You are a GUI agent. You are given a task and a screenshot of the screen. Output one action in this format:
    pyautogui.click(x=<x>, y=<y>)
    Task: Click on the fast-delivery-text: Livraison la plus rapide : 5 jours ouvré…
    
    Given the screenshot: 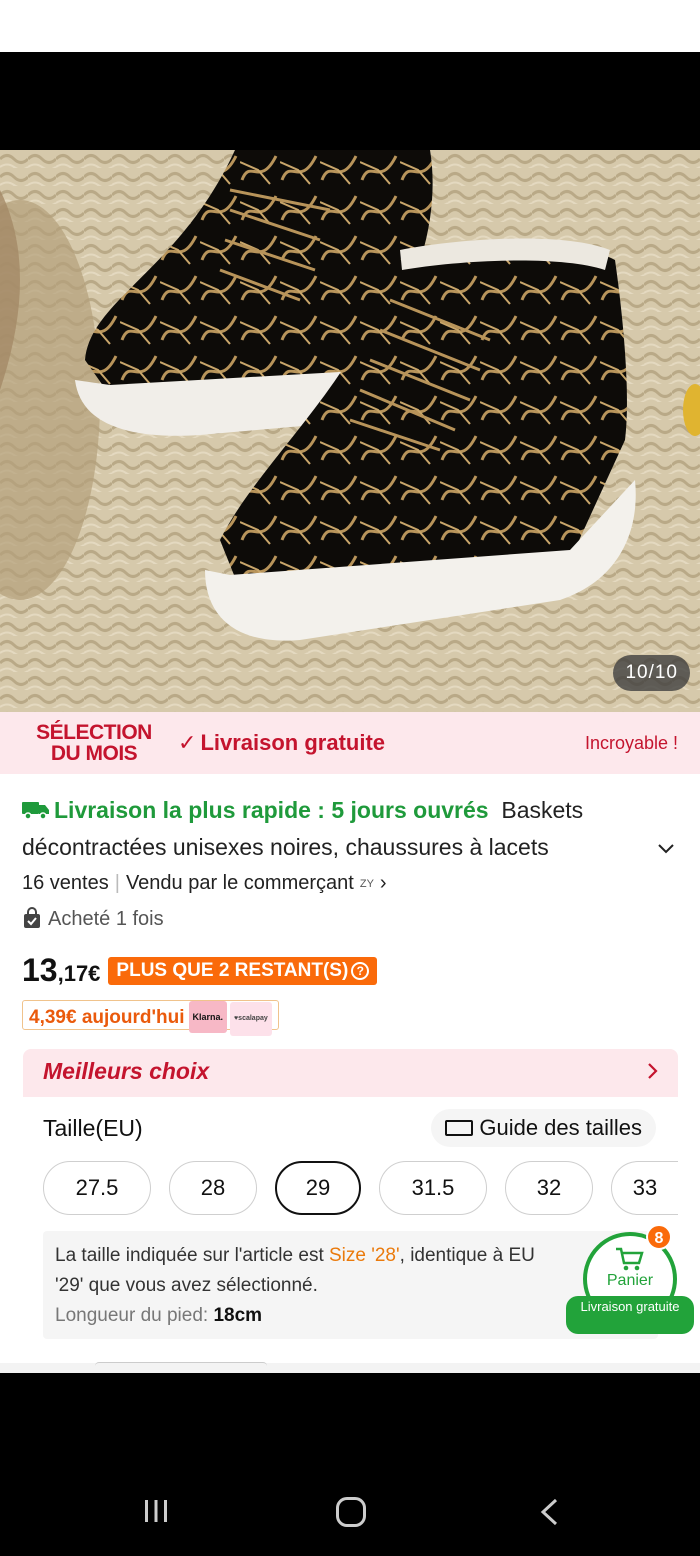 What is the action you would take?
    pyautogui.click(x=271, y=810)
    